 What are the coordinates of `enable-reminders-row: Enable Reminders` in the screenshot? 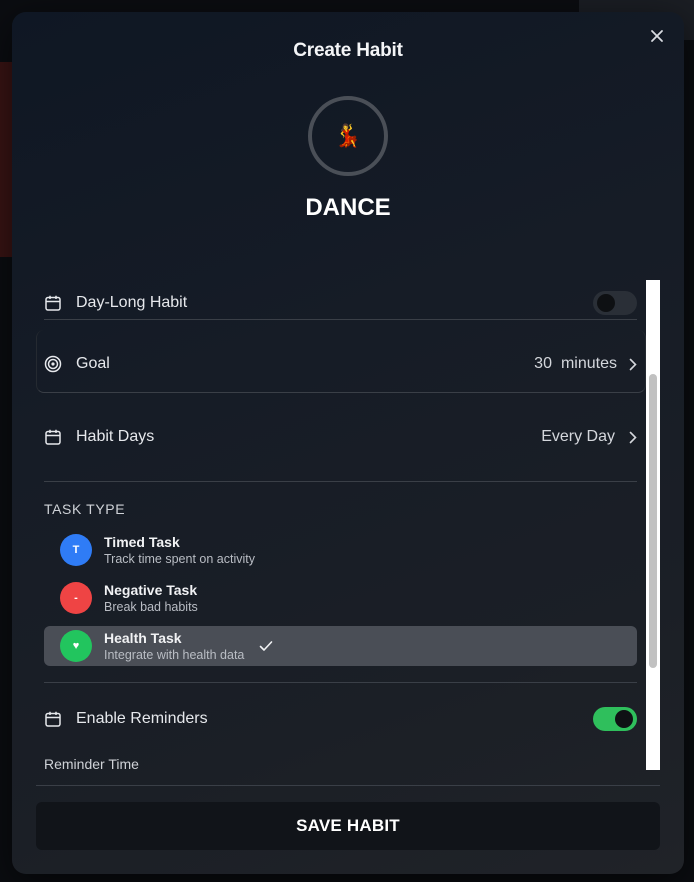 It's located at (340, 719).